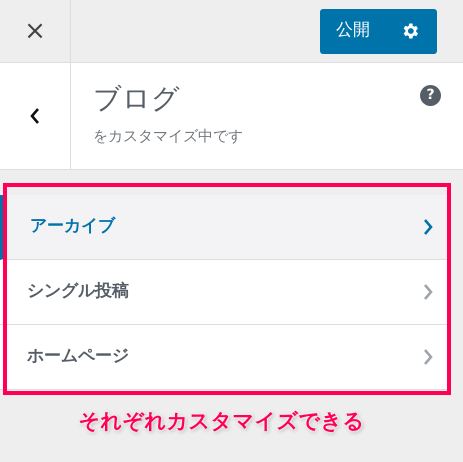 This screenshot has width=463, height=462. What do you see at coordinates (430, 95) in the screenshot?
I see `help-button: ?` at bounding box center [430, 95].